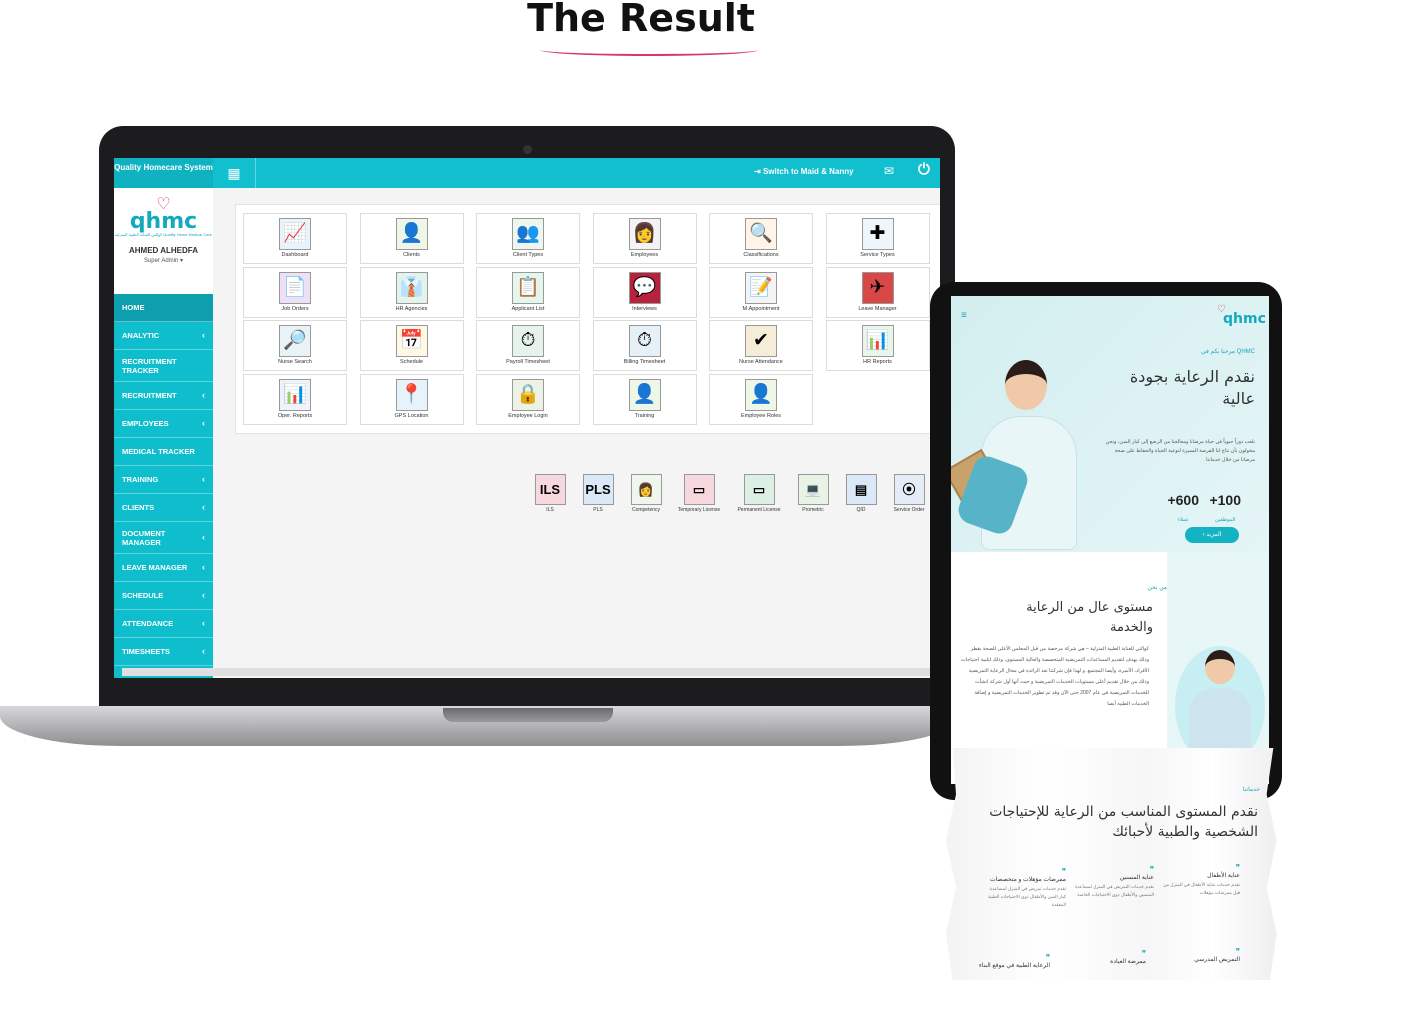 This screenshot has width=1419, height=1030. Describe the element at coordinates (964, 315) in the screenshot. I see `menu-icon: ≡` at that location.